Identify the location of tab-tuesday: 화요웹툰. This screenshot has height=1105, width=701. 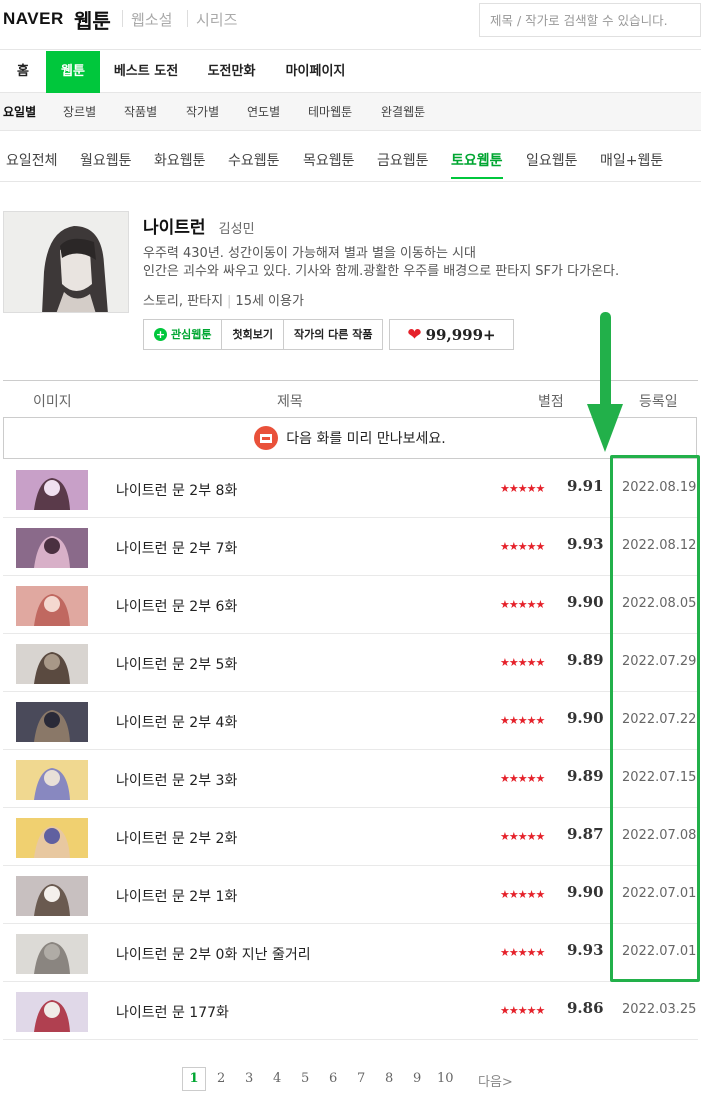
(180, 160).